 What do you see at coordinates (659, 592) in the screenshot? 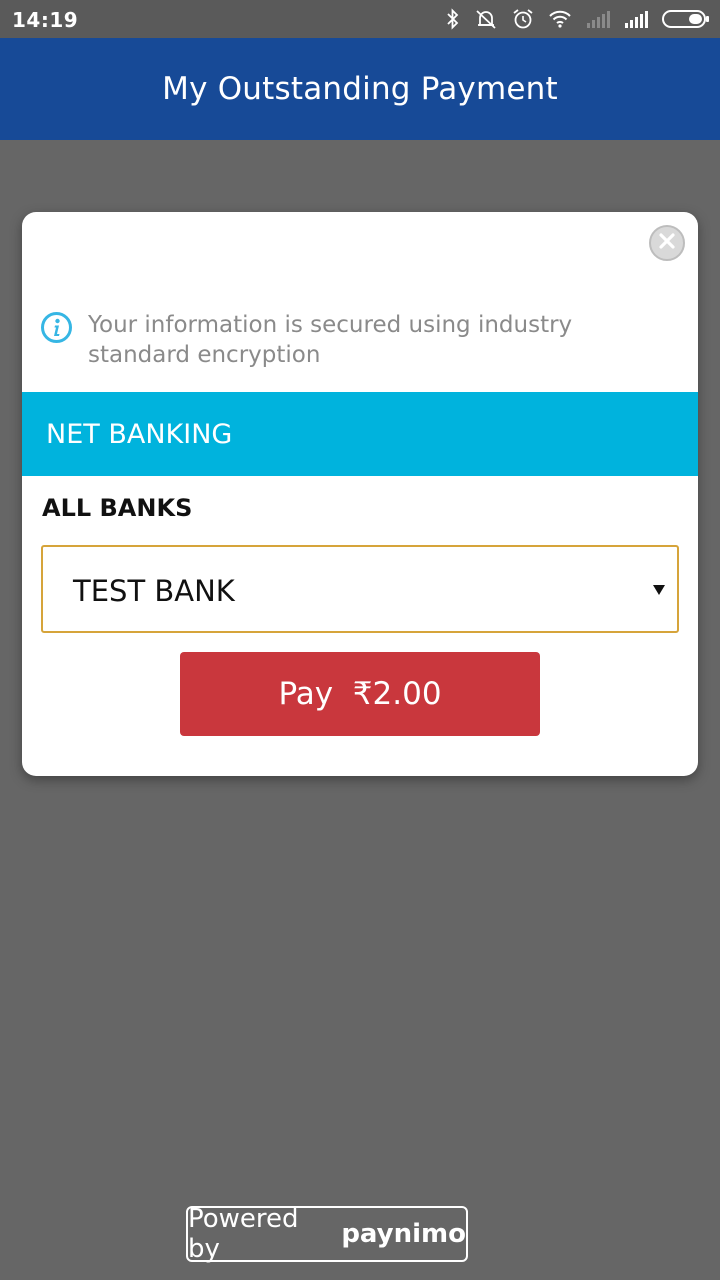
I see `dropdown-arrow-icon` at bounding box center [659, 592].